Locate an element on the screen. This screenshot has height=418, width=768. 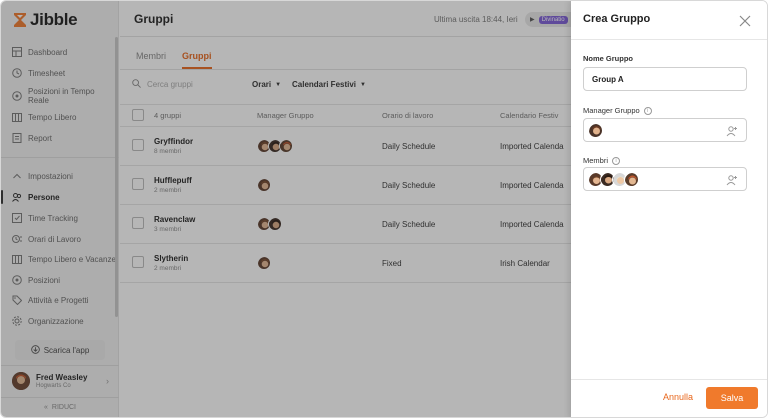
group-name-input: Group A is located at coordinates (665, 79).